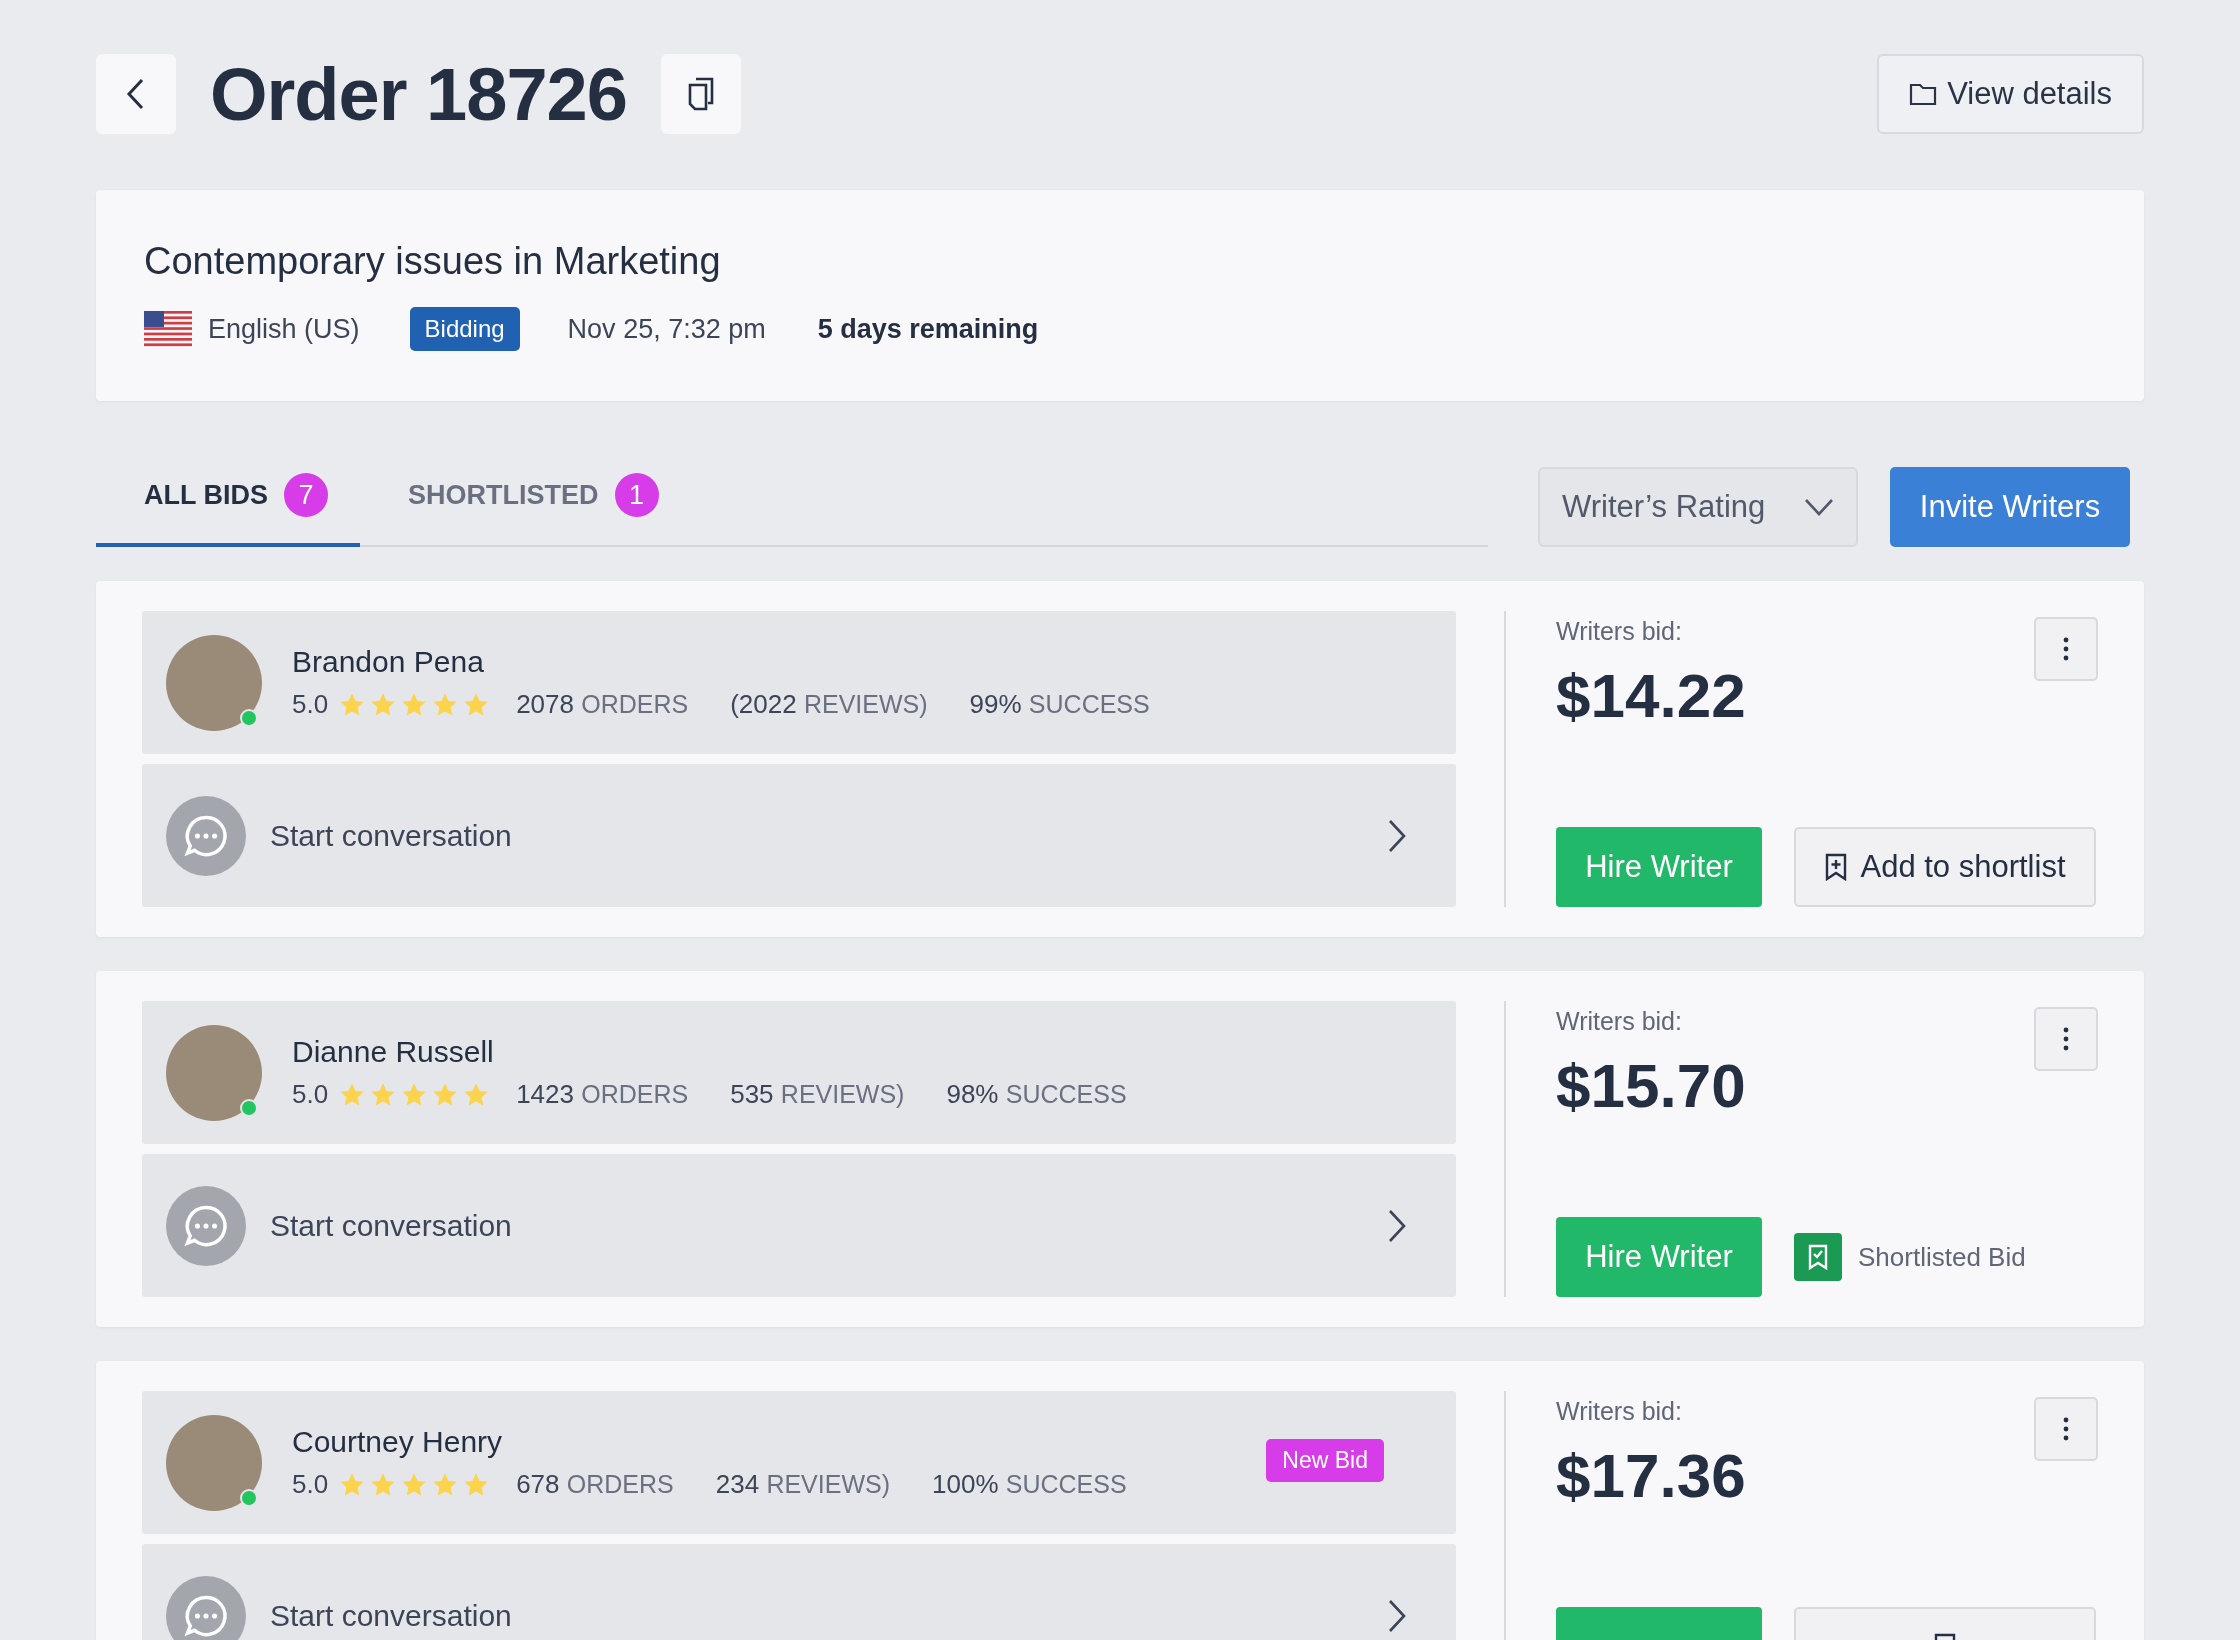 Image resolution: width=2240 pixels, height=1640 pixels. What do you see at coordinates (2010, 507) in the screenshot?
I see `invite-writers-button: Invite Writers` at bounding box center [2010, 507].